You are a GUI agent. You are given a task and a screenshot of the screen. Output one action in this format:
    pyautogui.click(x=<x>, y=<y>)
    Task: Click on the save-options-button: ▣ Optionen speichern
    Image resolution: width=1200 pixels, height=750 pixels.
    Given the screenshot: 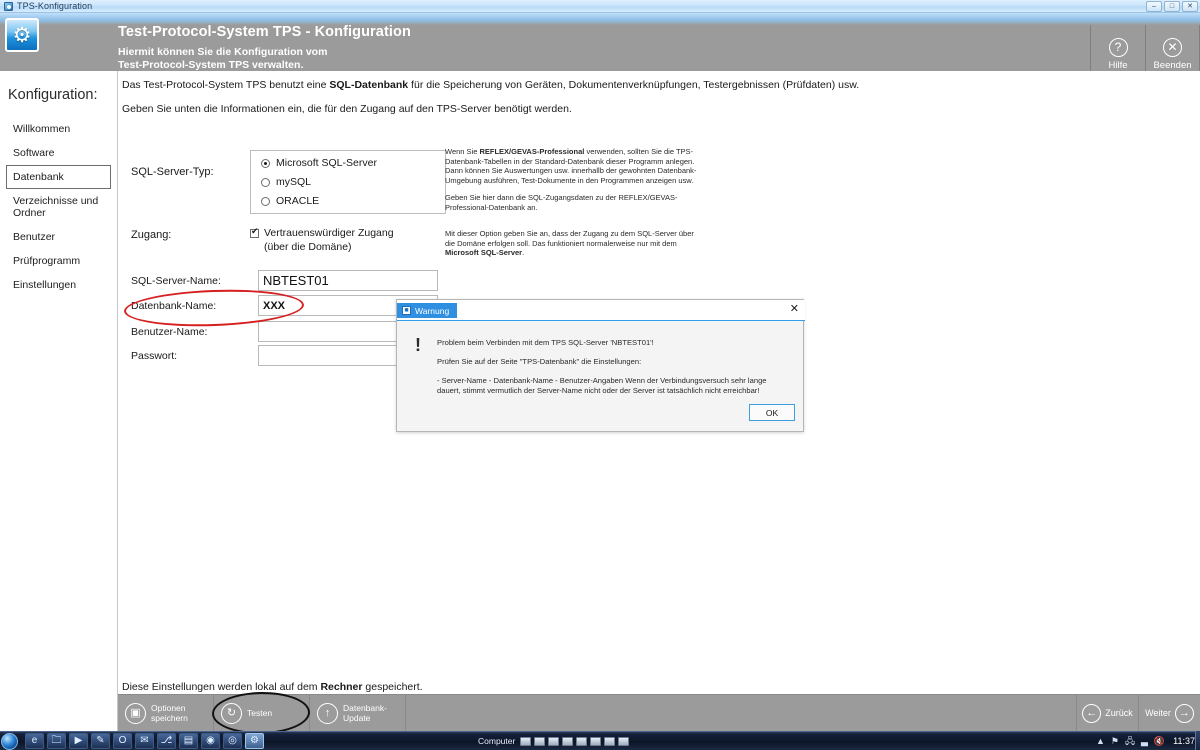 What is the action you would take?
    pyautogui.click(x=166, y=713)
    